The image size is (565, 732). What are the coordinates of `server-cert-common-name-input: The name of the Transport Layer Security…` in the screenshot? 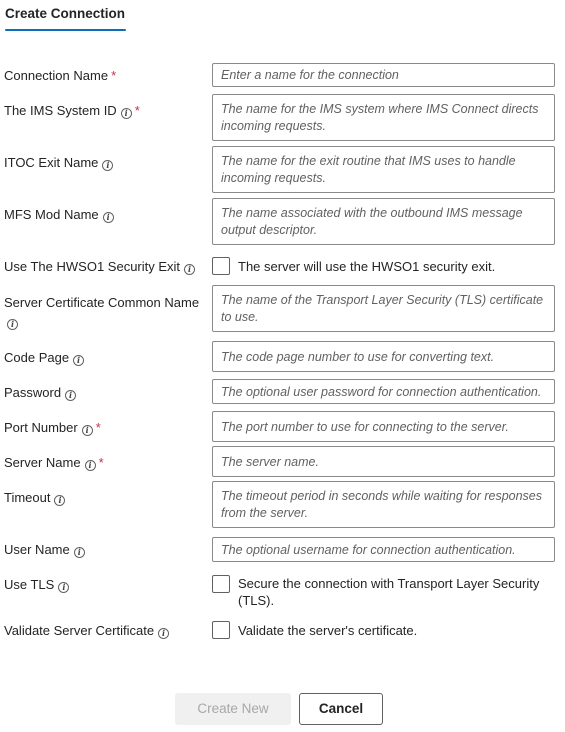 It's located at (383, 308).